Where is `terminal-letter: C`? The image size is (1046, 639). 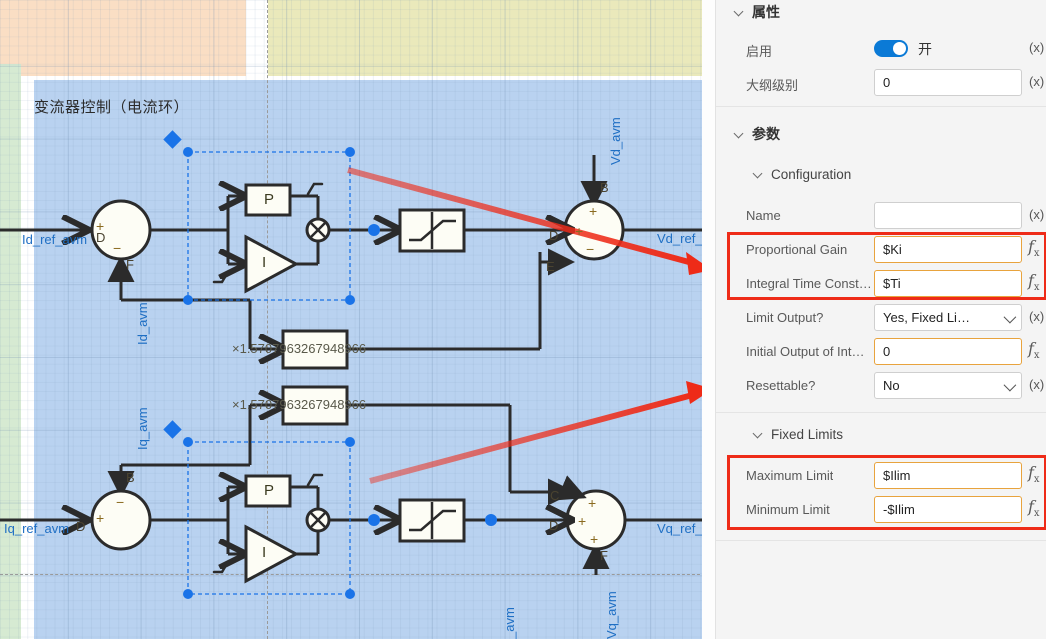 terminal-letter: C is located at coordinates (555, 495).